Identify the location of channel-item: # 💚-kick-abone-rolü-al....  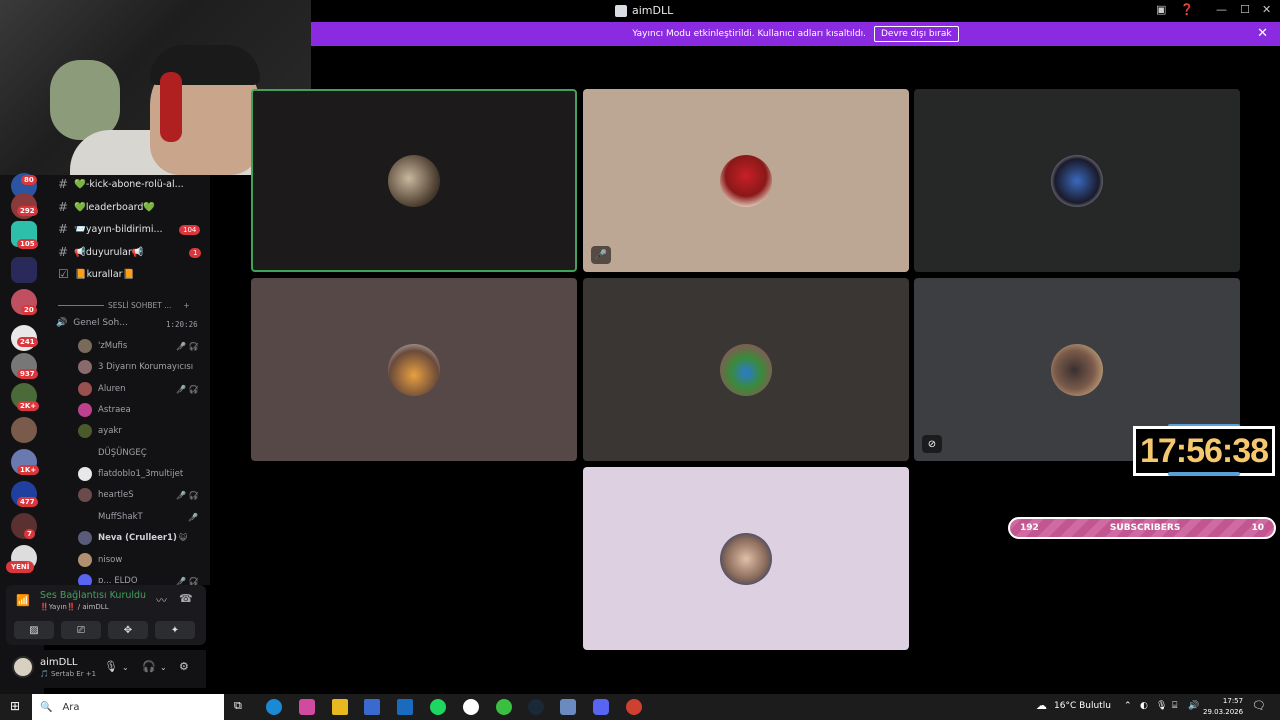
(121, 184).